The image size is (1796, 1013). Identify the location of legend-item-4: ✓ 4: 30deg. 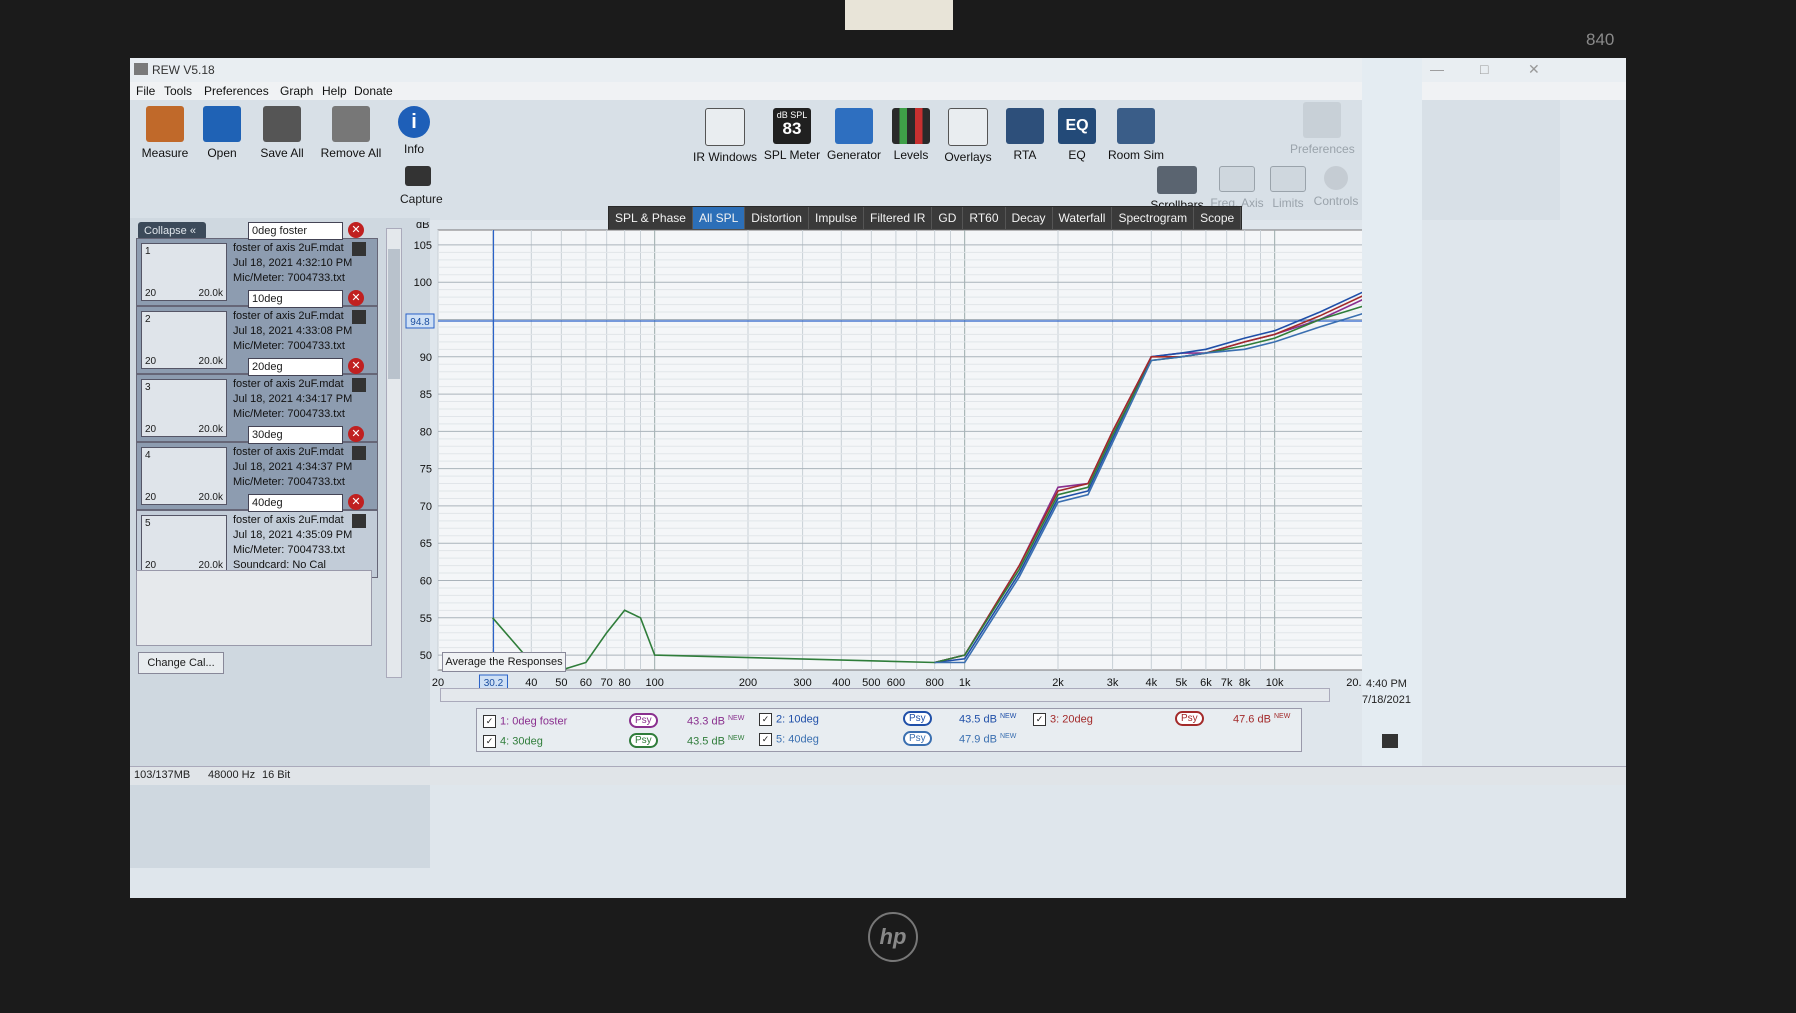
(513, 741).